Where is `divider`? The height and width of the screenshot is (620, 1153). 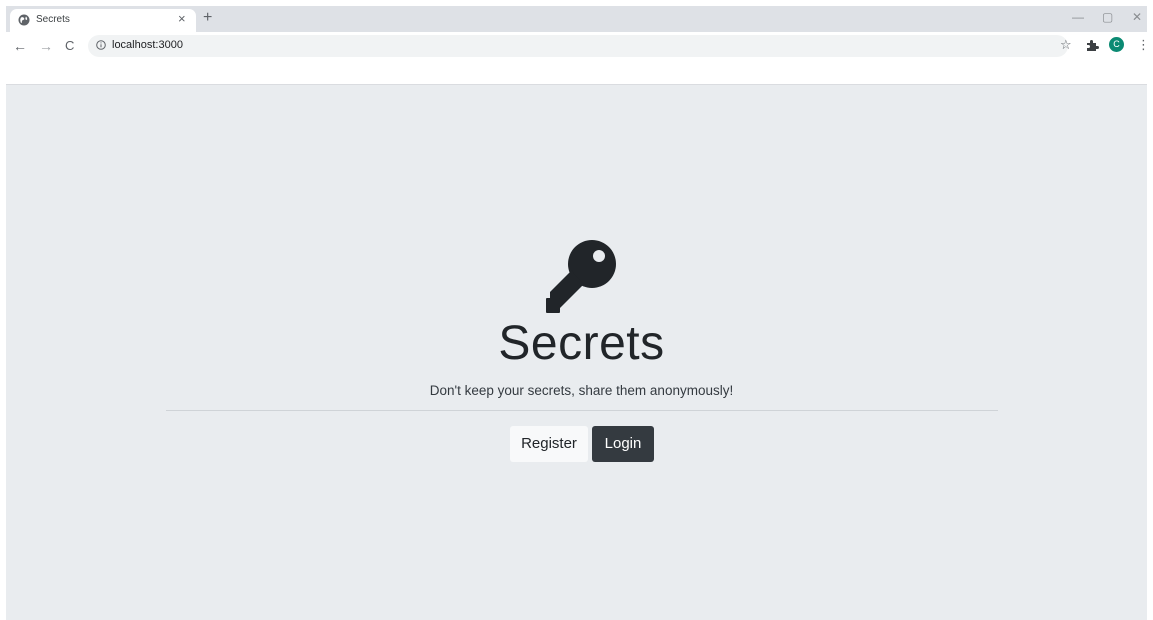 divider is located at coordinates (582, 410).